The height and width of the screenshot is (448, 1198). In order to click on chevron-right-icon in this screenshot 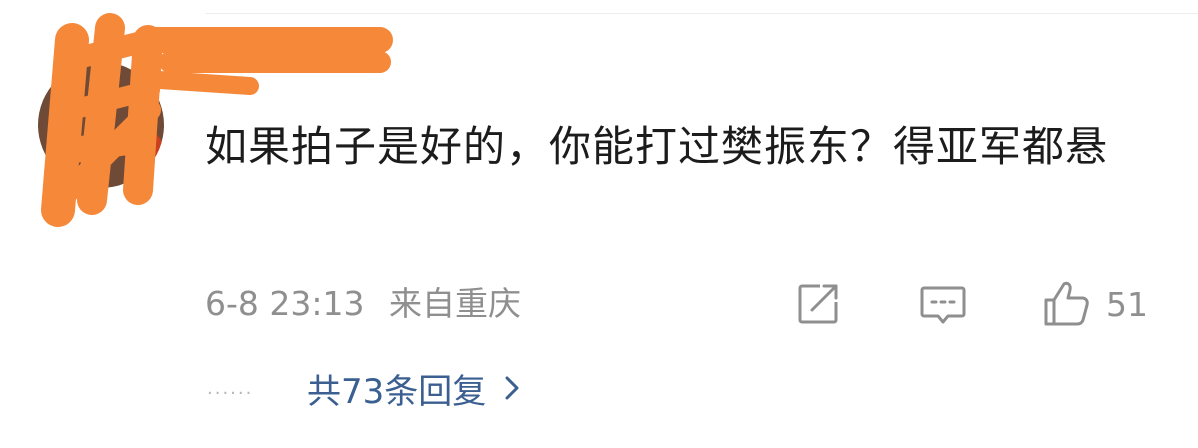, I will do `click(512, 388)`.